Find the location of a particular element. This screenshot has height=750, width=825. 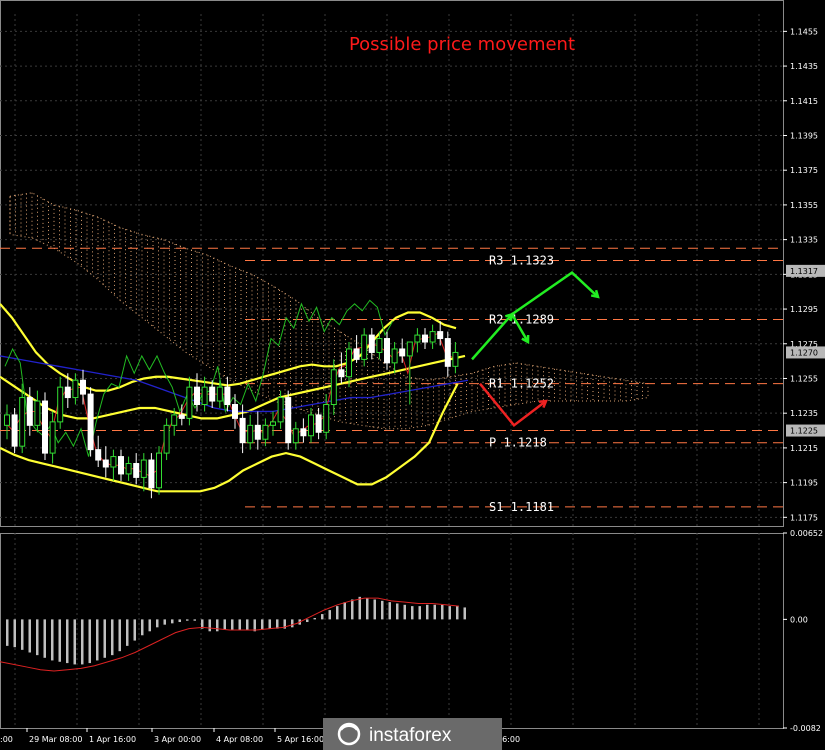

time-tick-label: 3 Apr 00:00 is located at coordinates (177, 739).